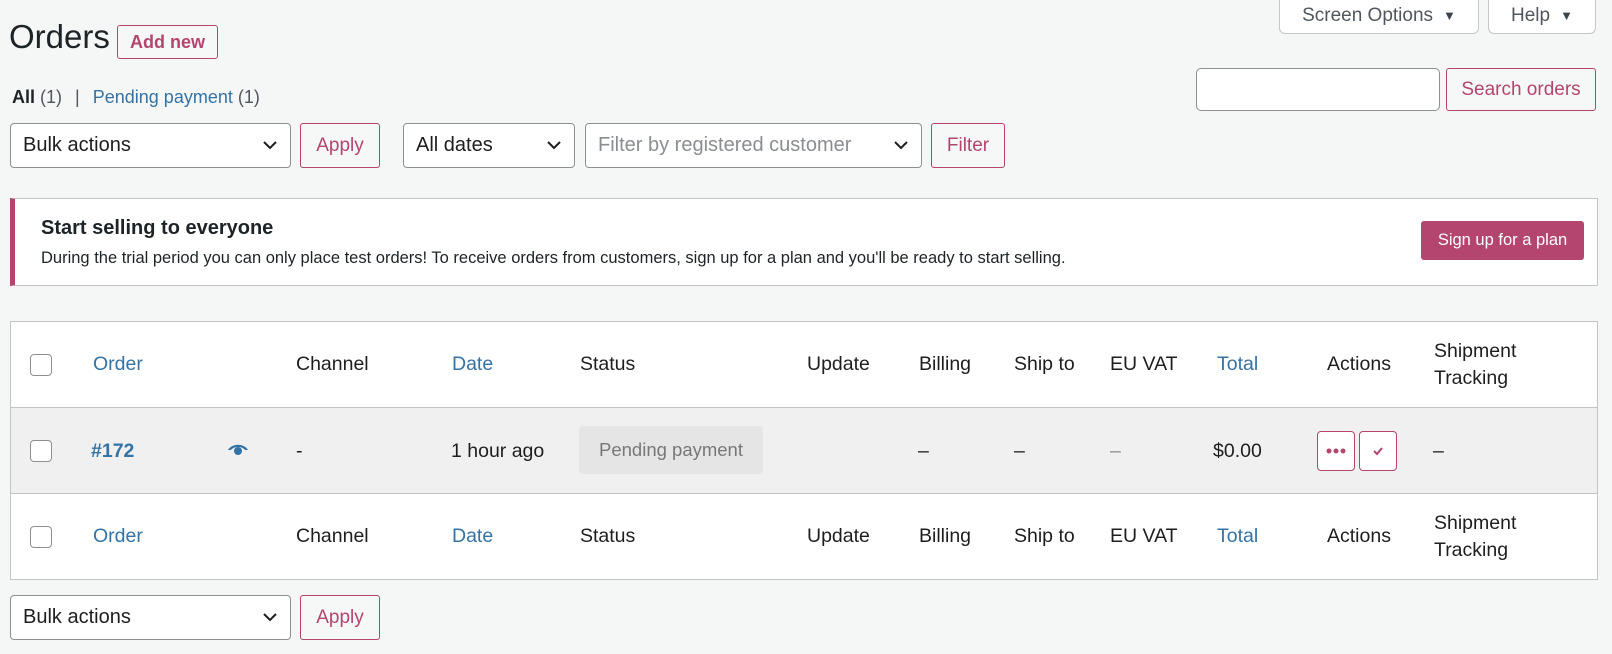 The width and height of the screenshot is (1612, 654). What do you see at coordinates (608, 364) in the screenshot?
I see `column-status: Status` at bounding box center [608, 364].